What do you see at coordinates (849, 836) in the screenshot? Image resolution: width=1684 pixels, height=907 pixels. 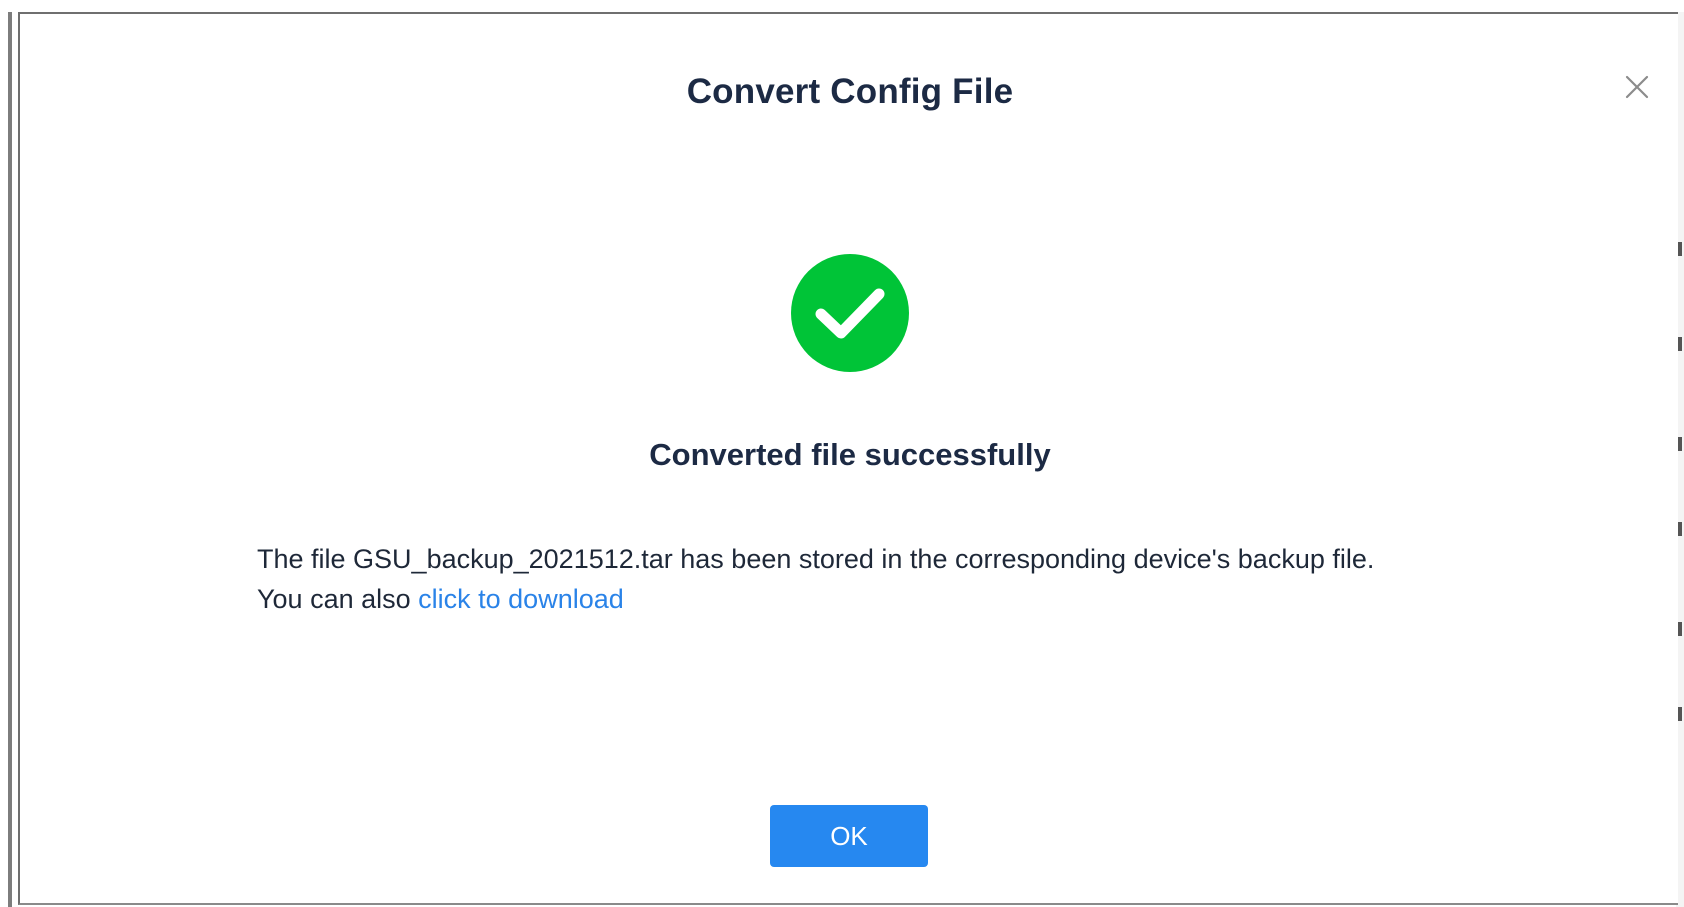 I see `ok-button: OK` at bounding box center [849, 836].